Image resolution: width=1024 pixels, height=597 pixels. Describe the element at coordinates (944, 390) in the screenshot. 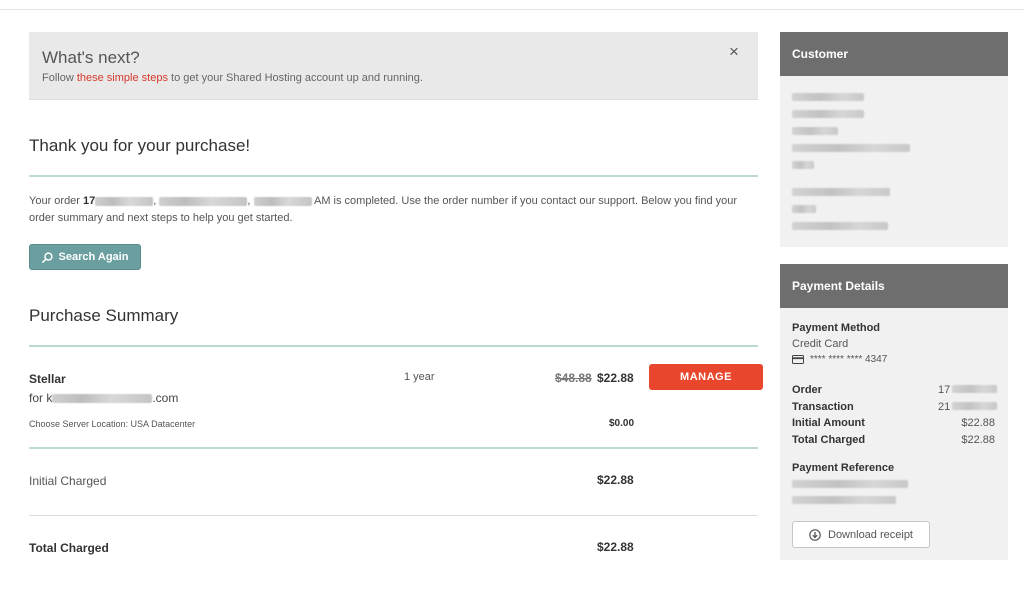

I see `order-number-prefix: 17` at that location.